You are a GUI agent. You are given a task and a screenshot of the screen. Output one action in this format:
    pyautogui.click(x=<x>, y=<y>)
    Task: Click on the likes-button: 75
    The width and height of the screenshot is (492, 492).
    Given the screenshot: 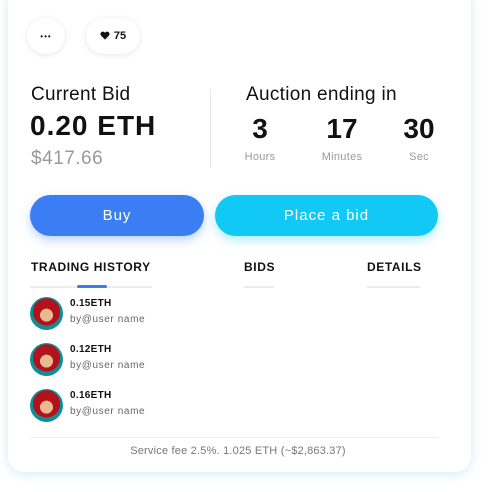 What is the action you would take?
    pyautogui.click(x=113, y=36)
    